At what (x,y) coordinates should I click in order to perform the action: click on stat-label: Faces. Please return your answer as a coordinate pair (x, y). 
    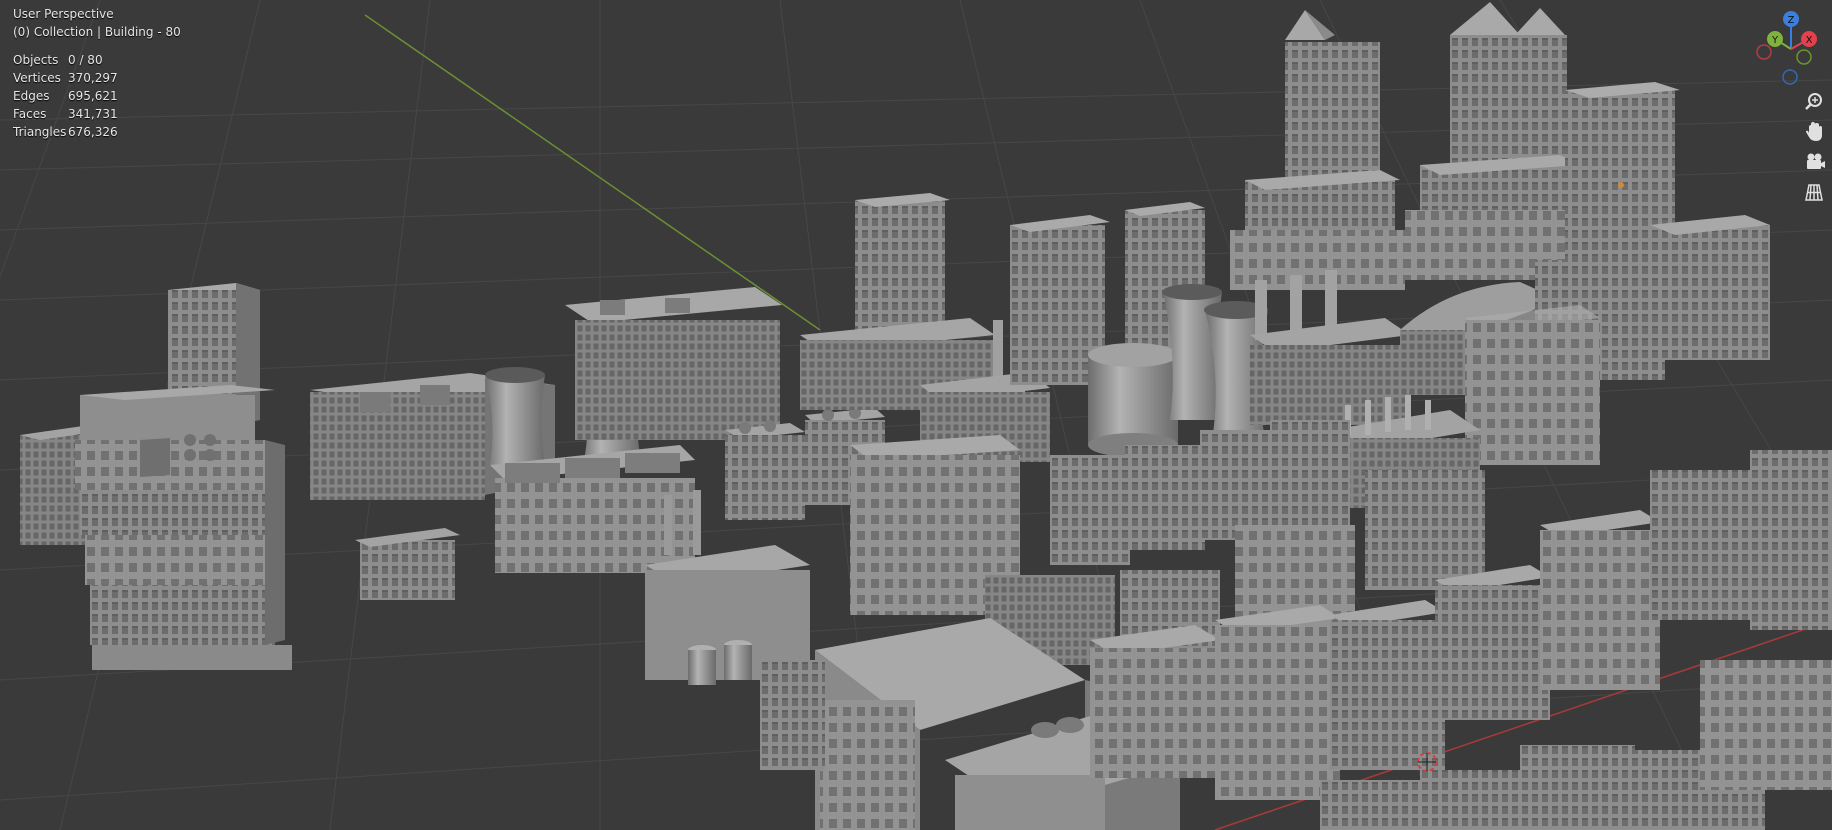
    Looking at the image, I should click on (30, 114).